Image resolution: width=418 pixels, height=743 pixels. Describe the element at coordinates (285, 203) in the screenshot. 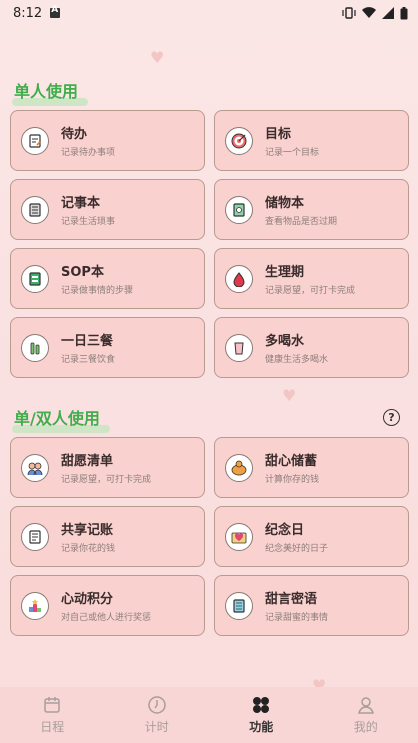

I see `card-title: 储物本` at that location.